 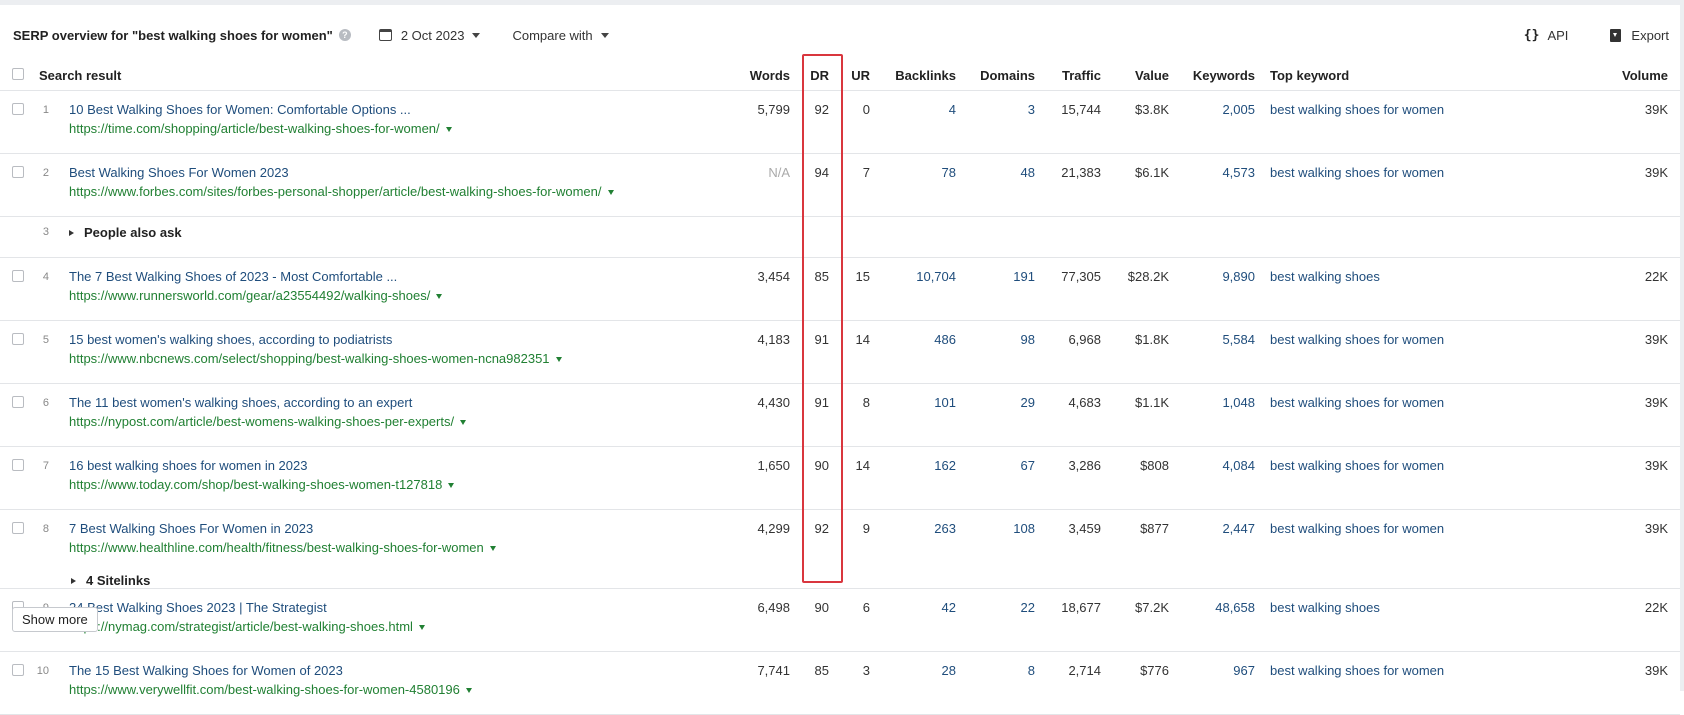 What do you see at coordinates (1212, 478) in the screenshot?
I see `keywords-link: 4,084` at bounding box center [1212, 478].